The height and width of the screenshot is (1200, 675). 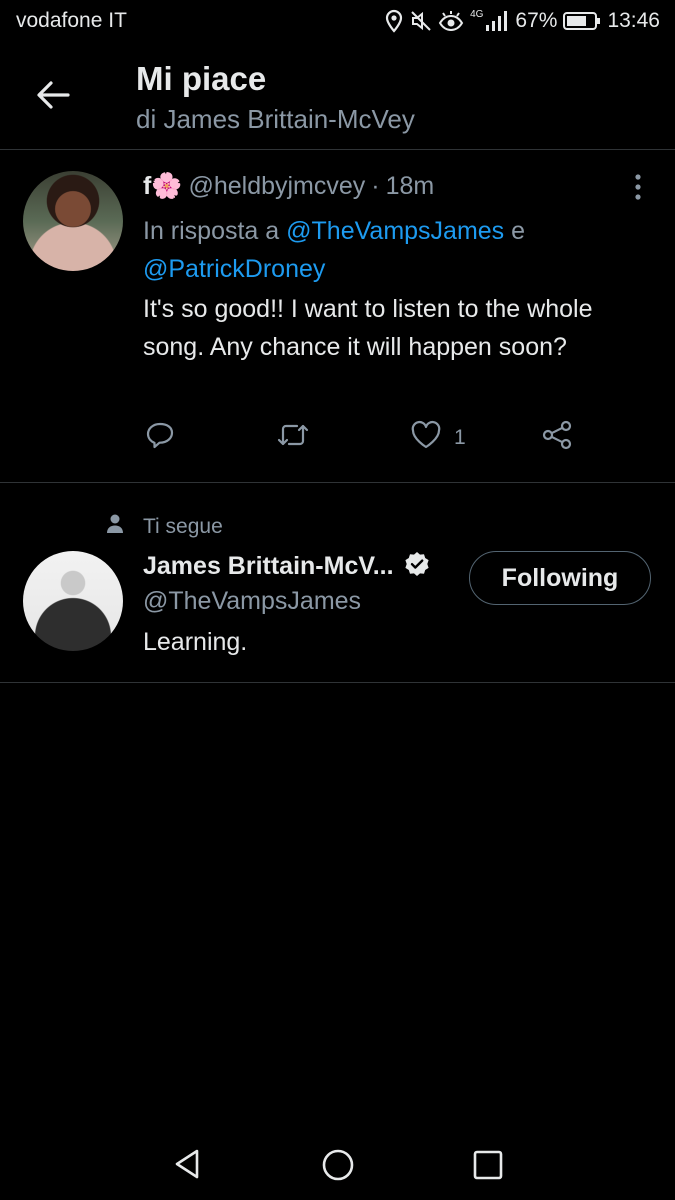 What do you see at coordinates (560, 578) in the screenshot?
I see `following-button: Following` at bounding box center [560, 578].